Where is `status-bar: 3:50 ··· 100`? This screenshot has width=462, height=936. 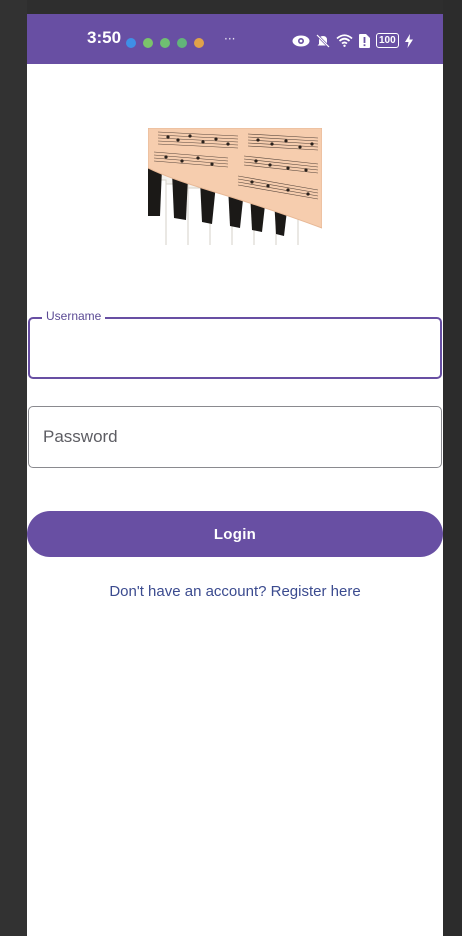 status-bar: 3:50 ··· 100 is located at coordinates (235, 39).